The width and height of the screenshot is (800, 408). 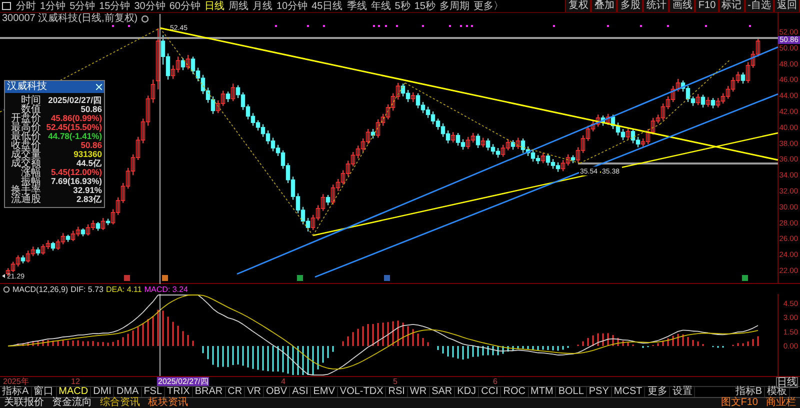 I want to click on indicator-name: MACD(12,26,9), so click(x=40, y=289).